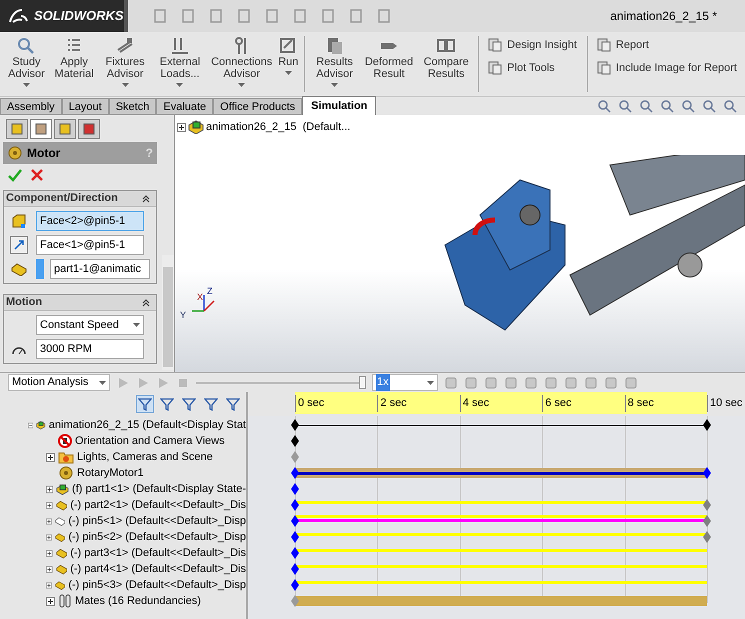 The height and width of the screenshot is (619, 745). What do you see at coordinates (26, 61) in the screenshot?
I see `ribbon-button: Study Advisor` at bounding box center [26, 61].